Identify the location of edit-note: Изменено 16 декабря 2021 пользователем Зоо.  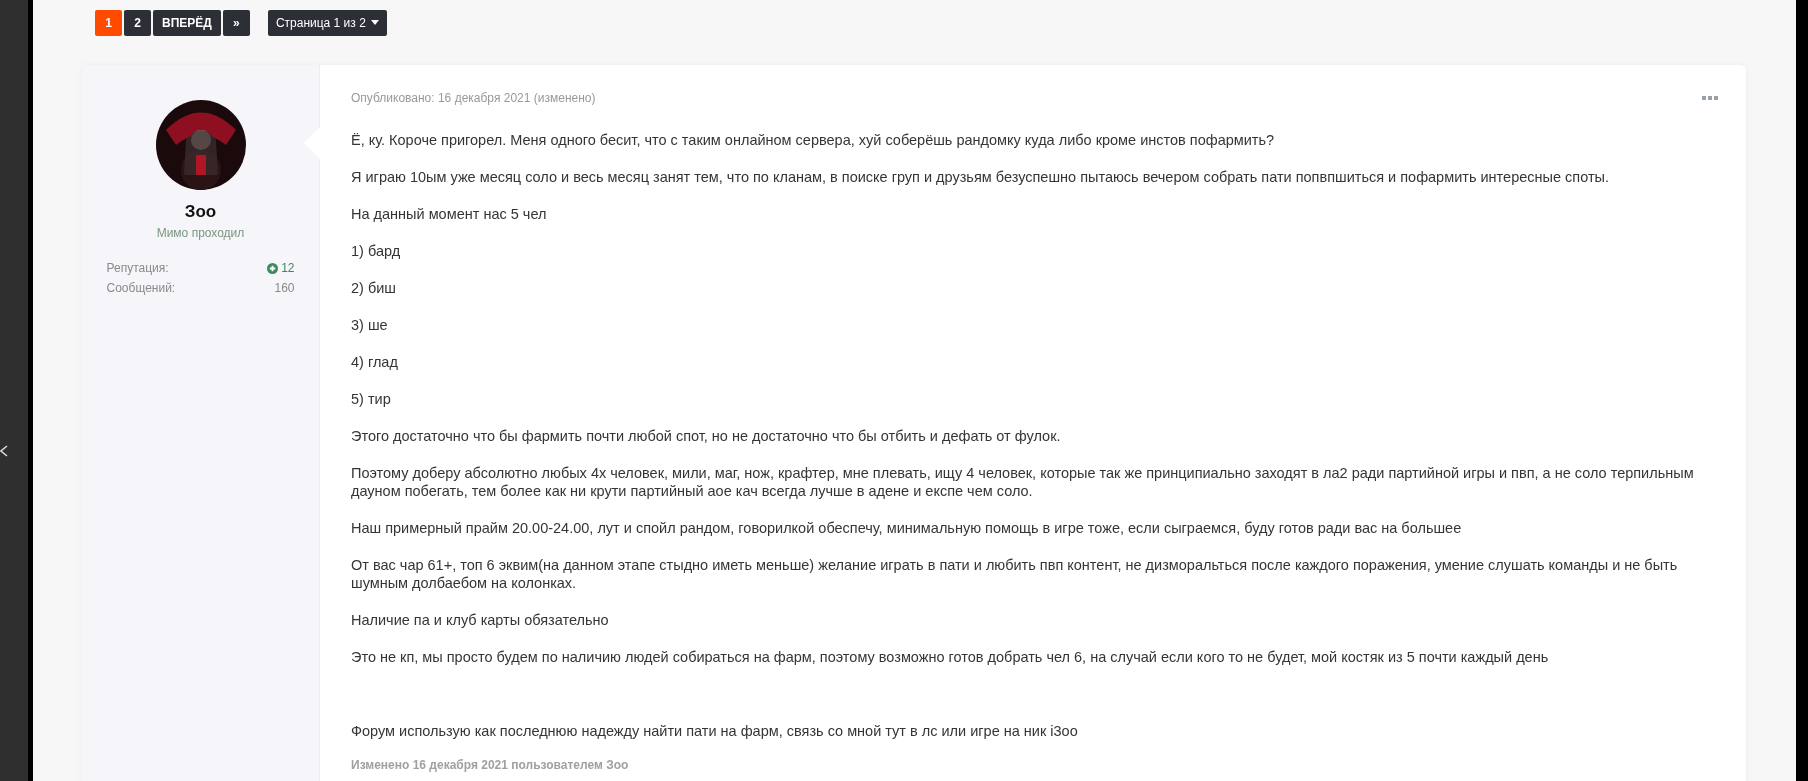
(490, 765).